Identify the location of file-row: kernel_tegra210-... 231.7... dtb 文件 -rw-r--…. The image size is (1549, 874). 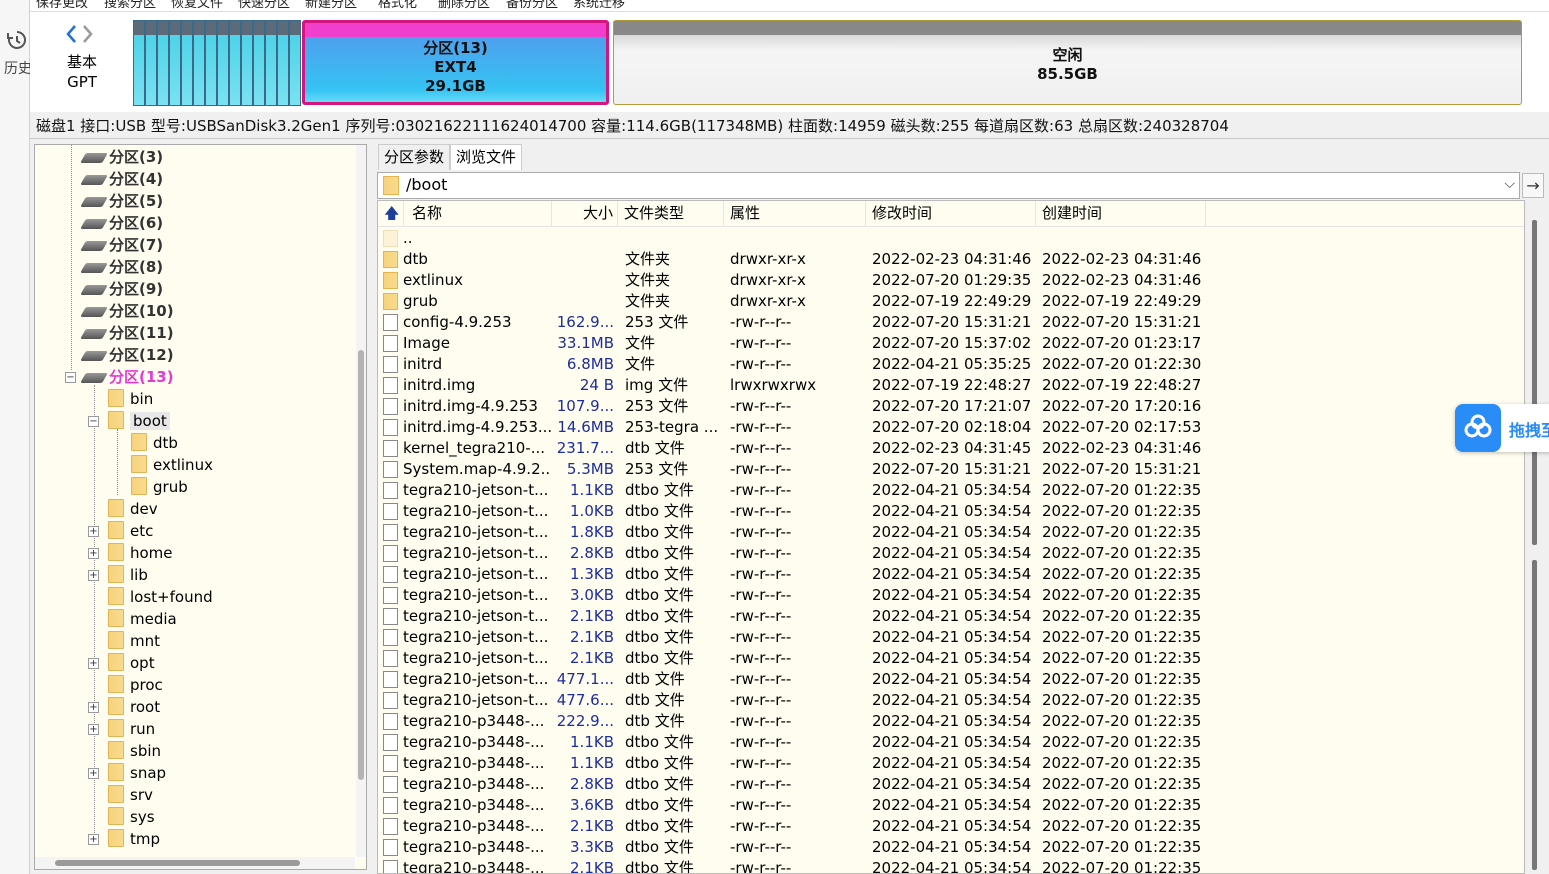
(951, 448).